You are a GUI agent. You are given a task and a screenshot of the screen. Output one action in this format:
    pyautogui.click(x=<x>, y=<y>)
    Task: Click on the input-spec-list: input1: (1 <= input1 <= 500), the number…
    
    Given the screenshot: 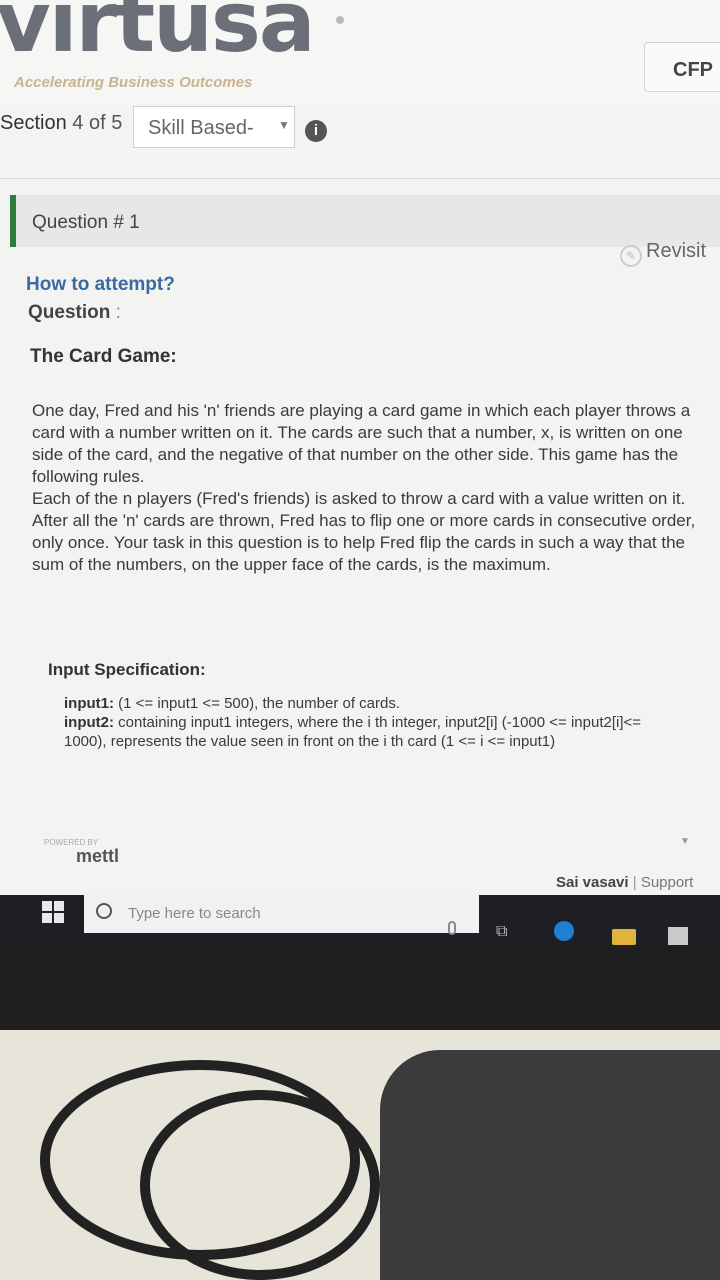 What is the action you would take?
    pyautogui.click(x=369, y=722)
    